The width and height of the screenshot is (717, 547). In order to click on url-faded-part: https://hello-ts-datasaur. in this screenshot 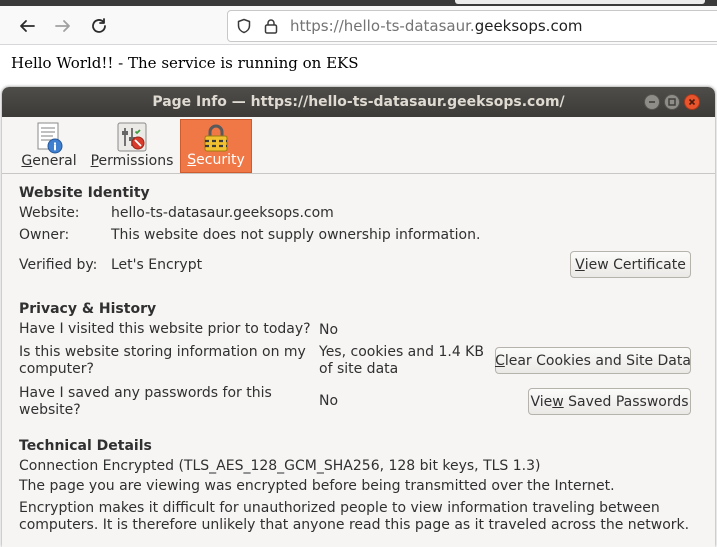, I will do `click(382, 26)`.